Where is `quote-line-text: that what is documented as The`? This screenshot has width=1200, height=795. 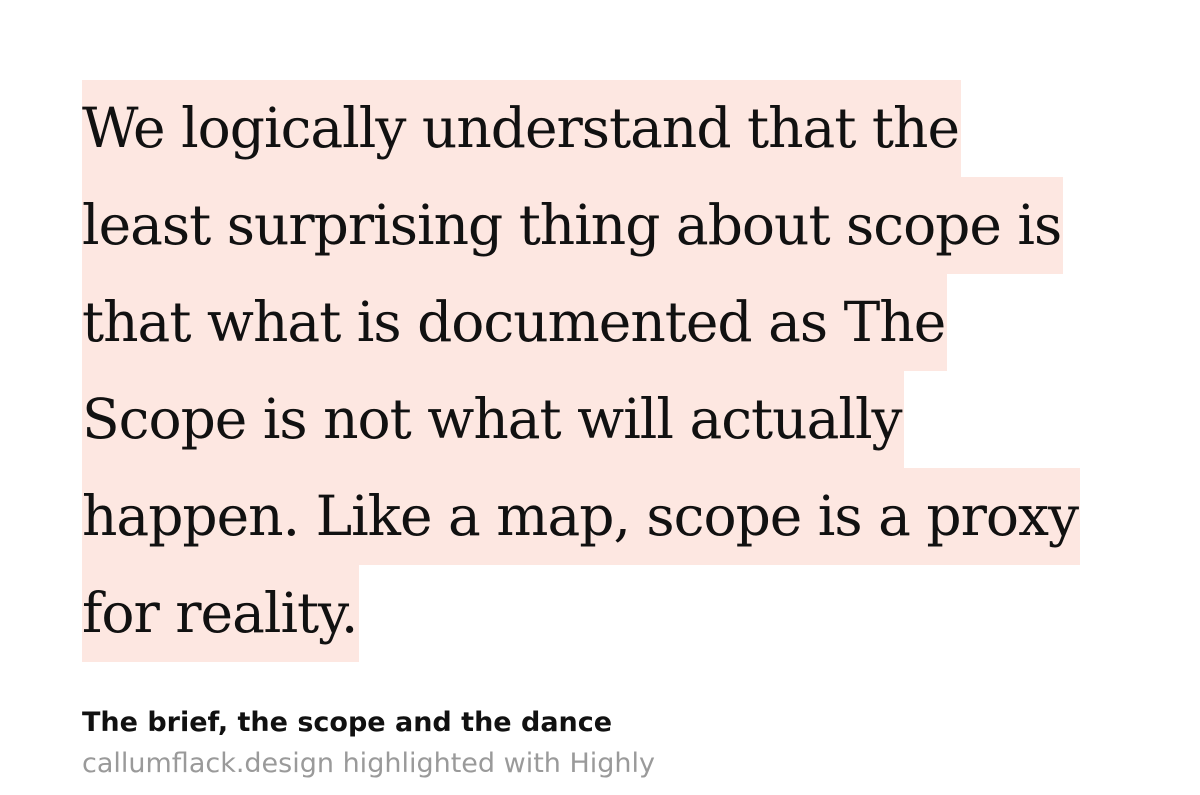 quote-line-text: that what is documented as The is located at coordinates (515, 322).